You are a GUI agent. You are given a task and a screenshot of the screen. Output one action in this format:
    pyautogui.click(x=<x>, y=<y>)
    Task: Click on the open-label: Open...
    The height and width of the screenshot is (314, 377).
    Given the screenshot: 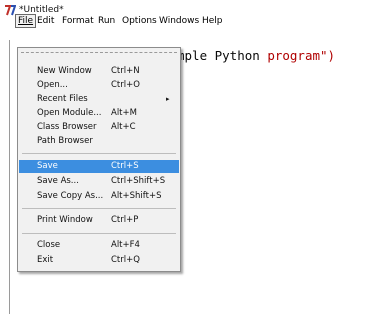 What is the action you would take?
    pyautogui.click(x=52, y=85)
    